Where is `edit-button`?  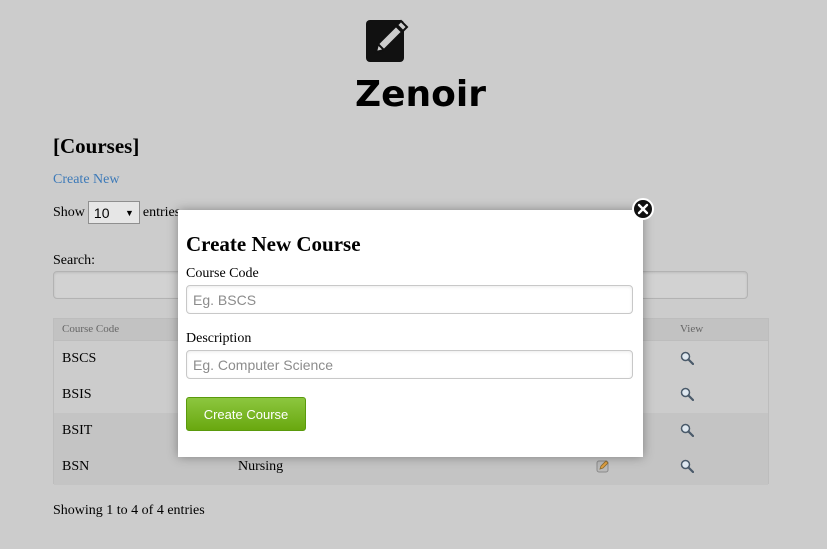 edit-button is located at coordinates (603, 468).